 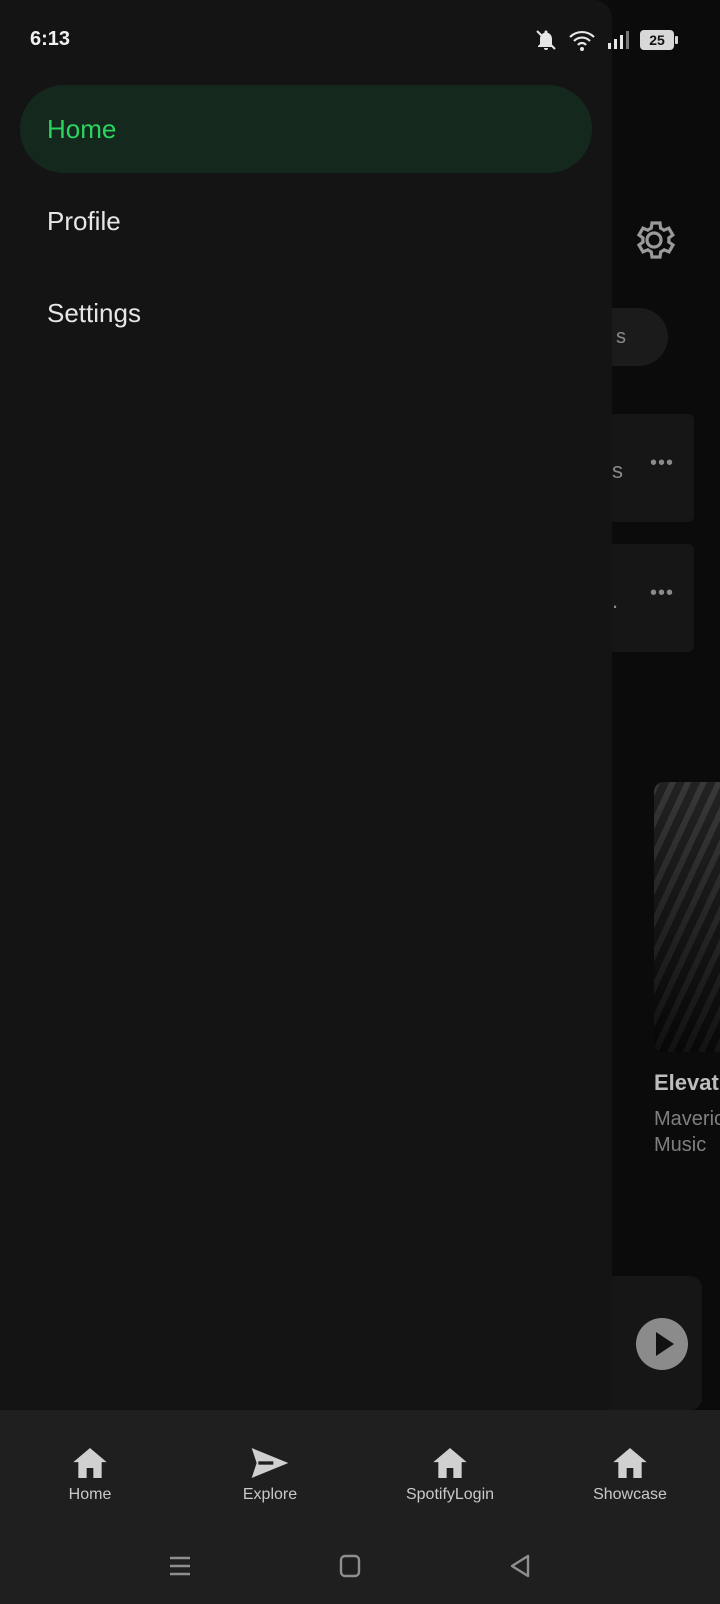 I want to click on bottom-nav-home: Home, so click(x=90, y=1488).